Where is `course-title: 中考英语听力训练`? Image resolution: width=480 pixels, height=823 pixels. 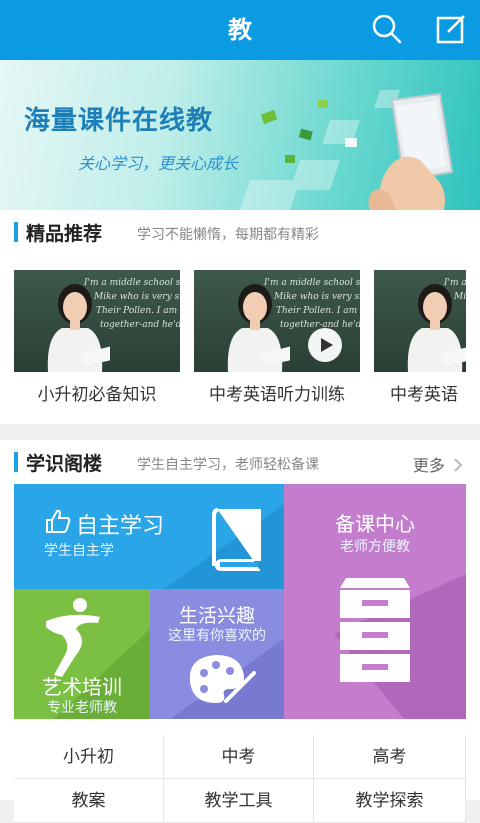 course-title: 中考英语听力训练 is located at coordinates (277, 395).